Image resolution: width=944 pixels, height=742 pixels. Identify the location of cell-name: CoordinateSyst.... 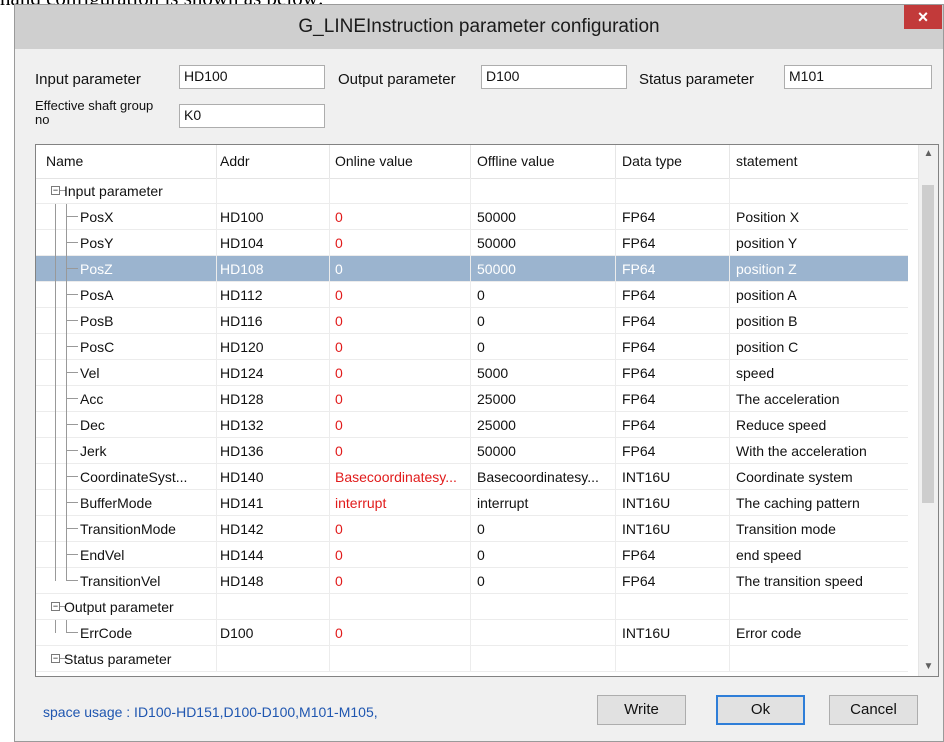
(134, 477).